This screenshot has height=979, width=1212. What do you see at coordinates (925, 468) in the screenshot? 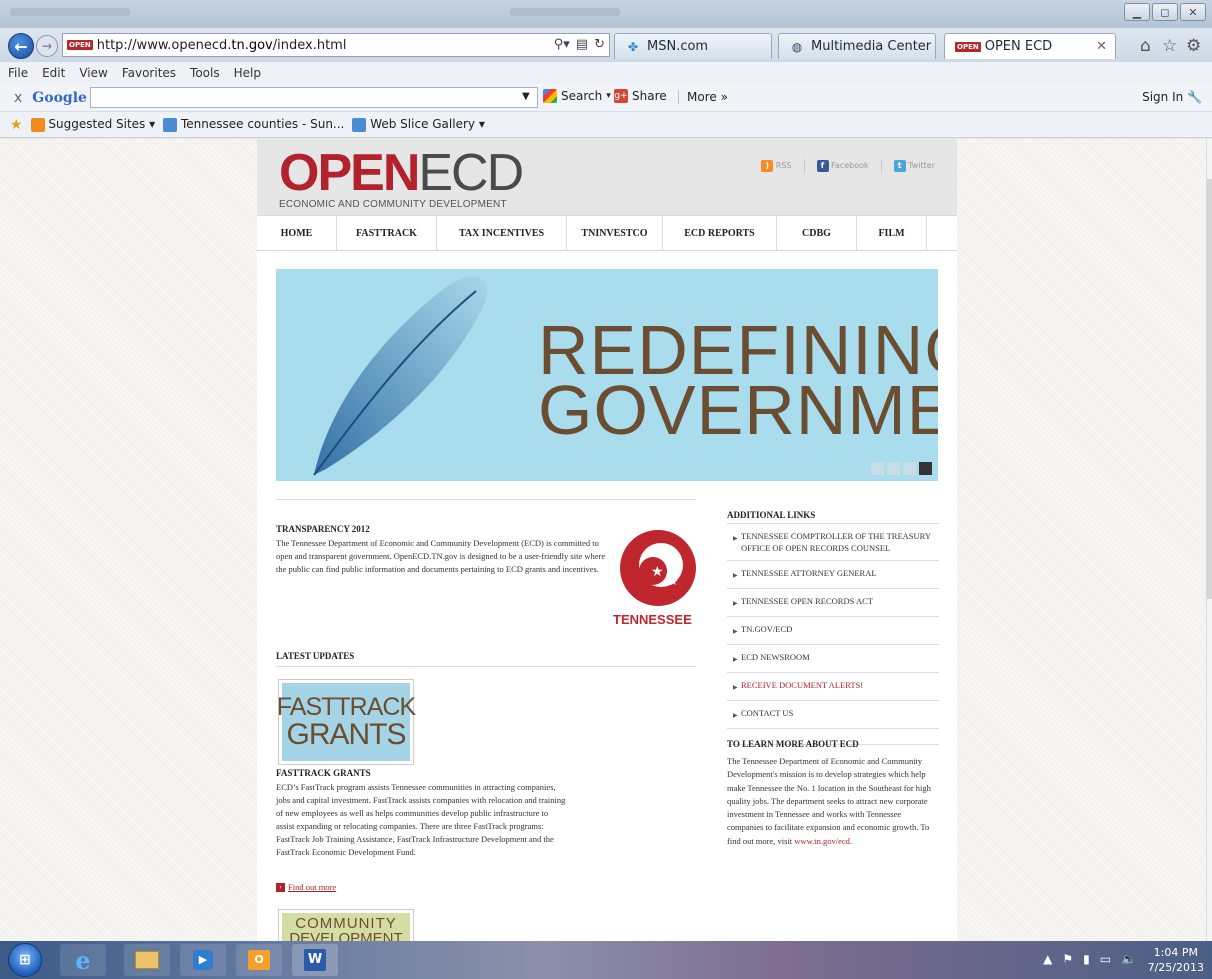
I see `slide-dot-active` at bounding box center [925, 468].